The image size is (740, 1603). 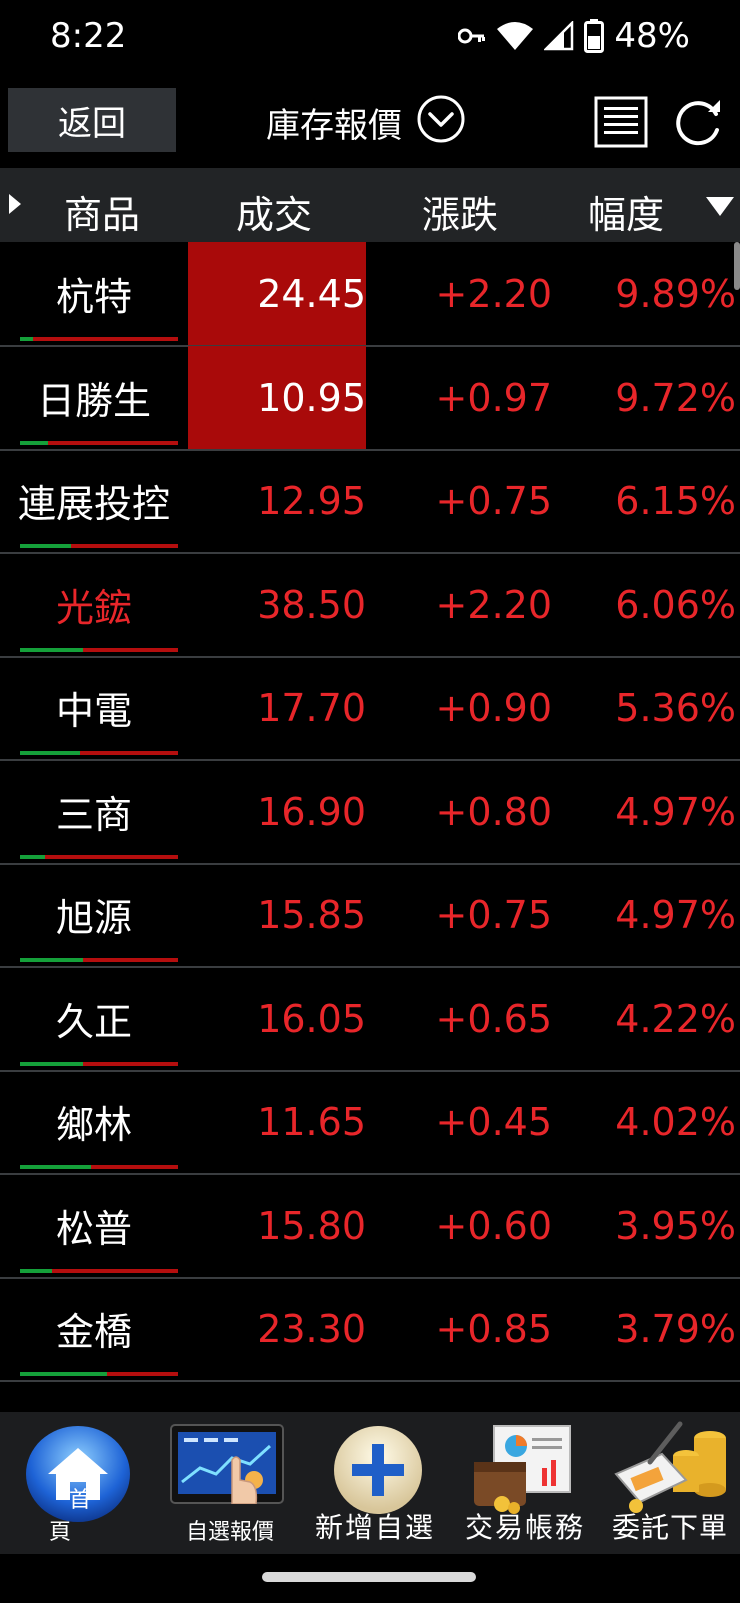 What do you see at coordinates (441, 119) in the screenshot?
I see `chevron-down-icon` at bounding box center [441, 119].